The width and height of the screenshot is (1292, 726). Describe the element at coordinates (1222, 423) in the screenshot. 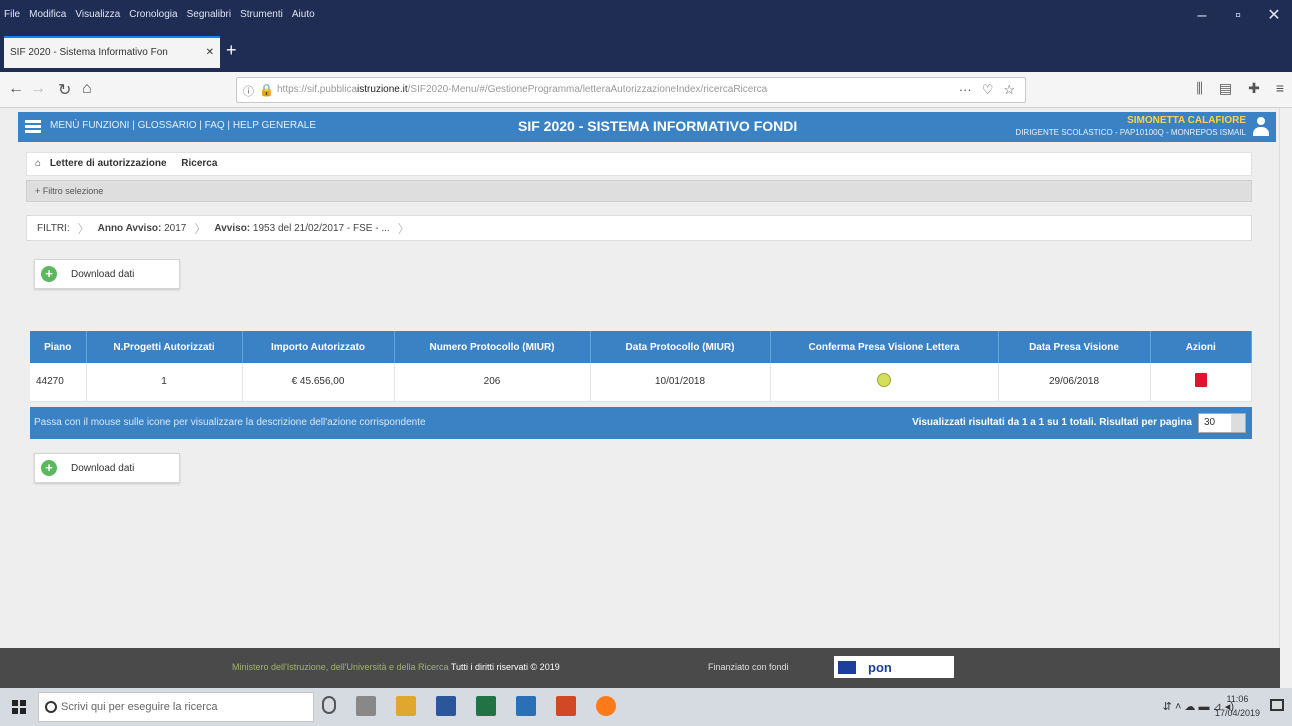

I see `per-page-select: 30` at that location.